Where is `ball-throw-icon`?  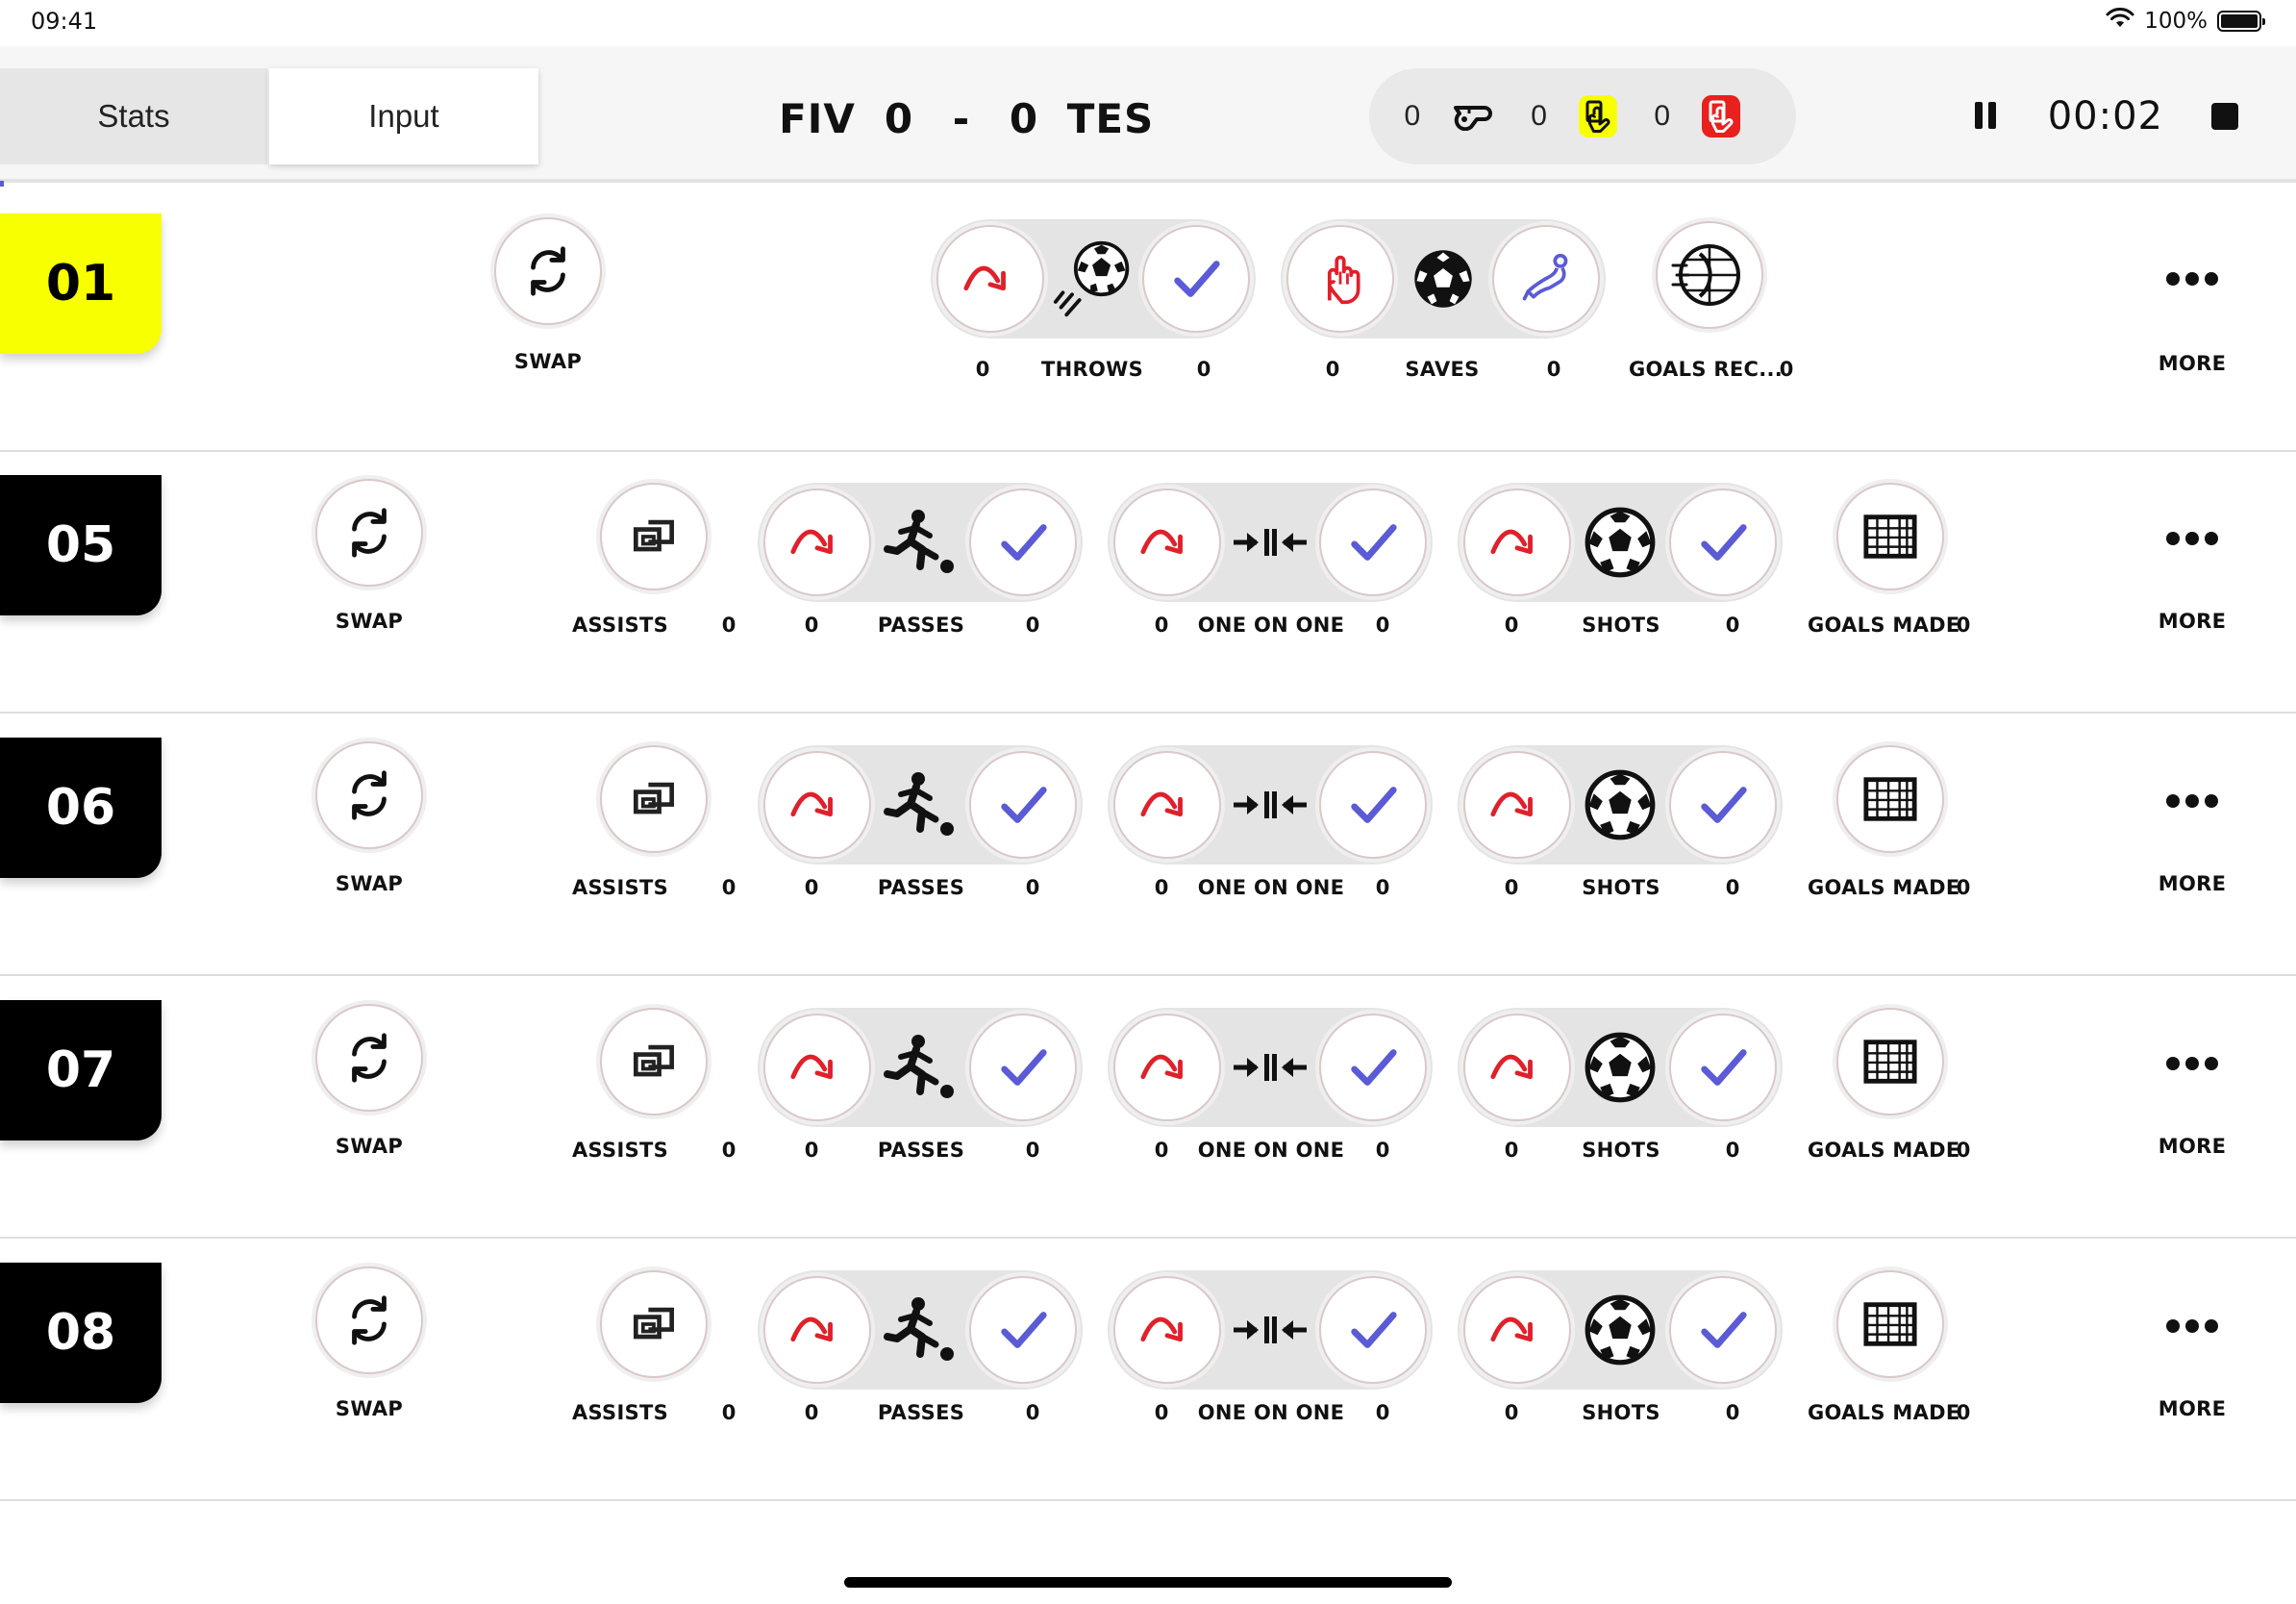 ball-throw-icon is located at coordinates (1093, 278).